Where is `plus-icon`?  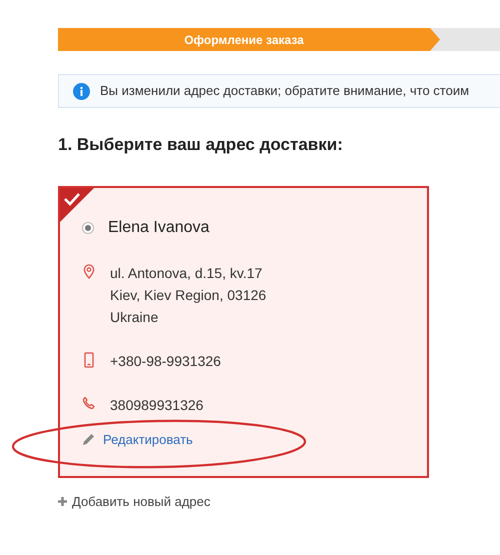 plus-icon is located at coordinates (62, 501).